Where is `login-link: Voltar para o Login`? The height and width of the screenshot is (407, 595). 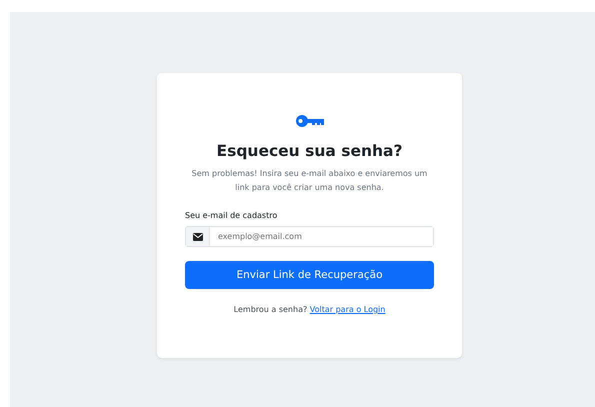 login-link: Voltar para o Login is located at coordinates (348, 309).